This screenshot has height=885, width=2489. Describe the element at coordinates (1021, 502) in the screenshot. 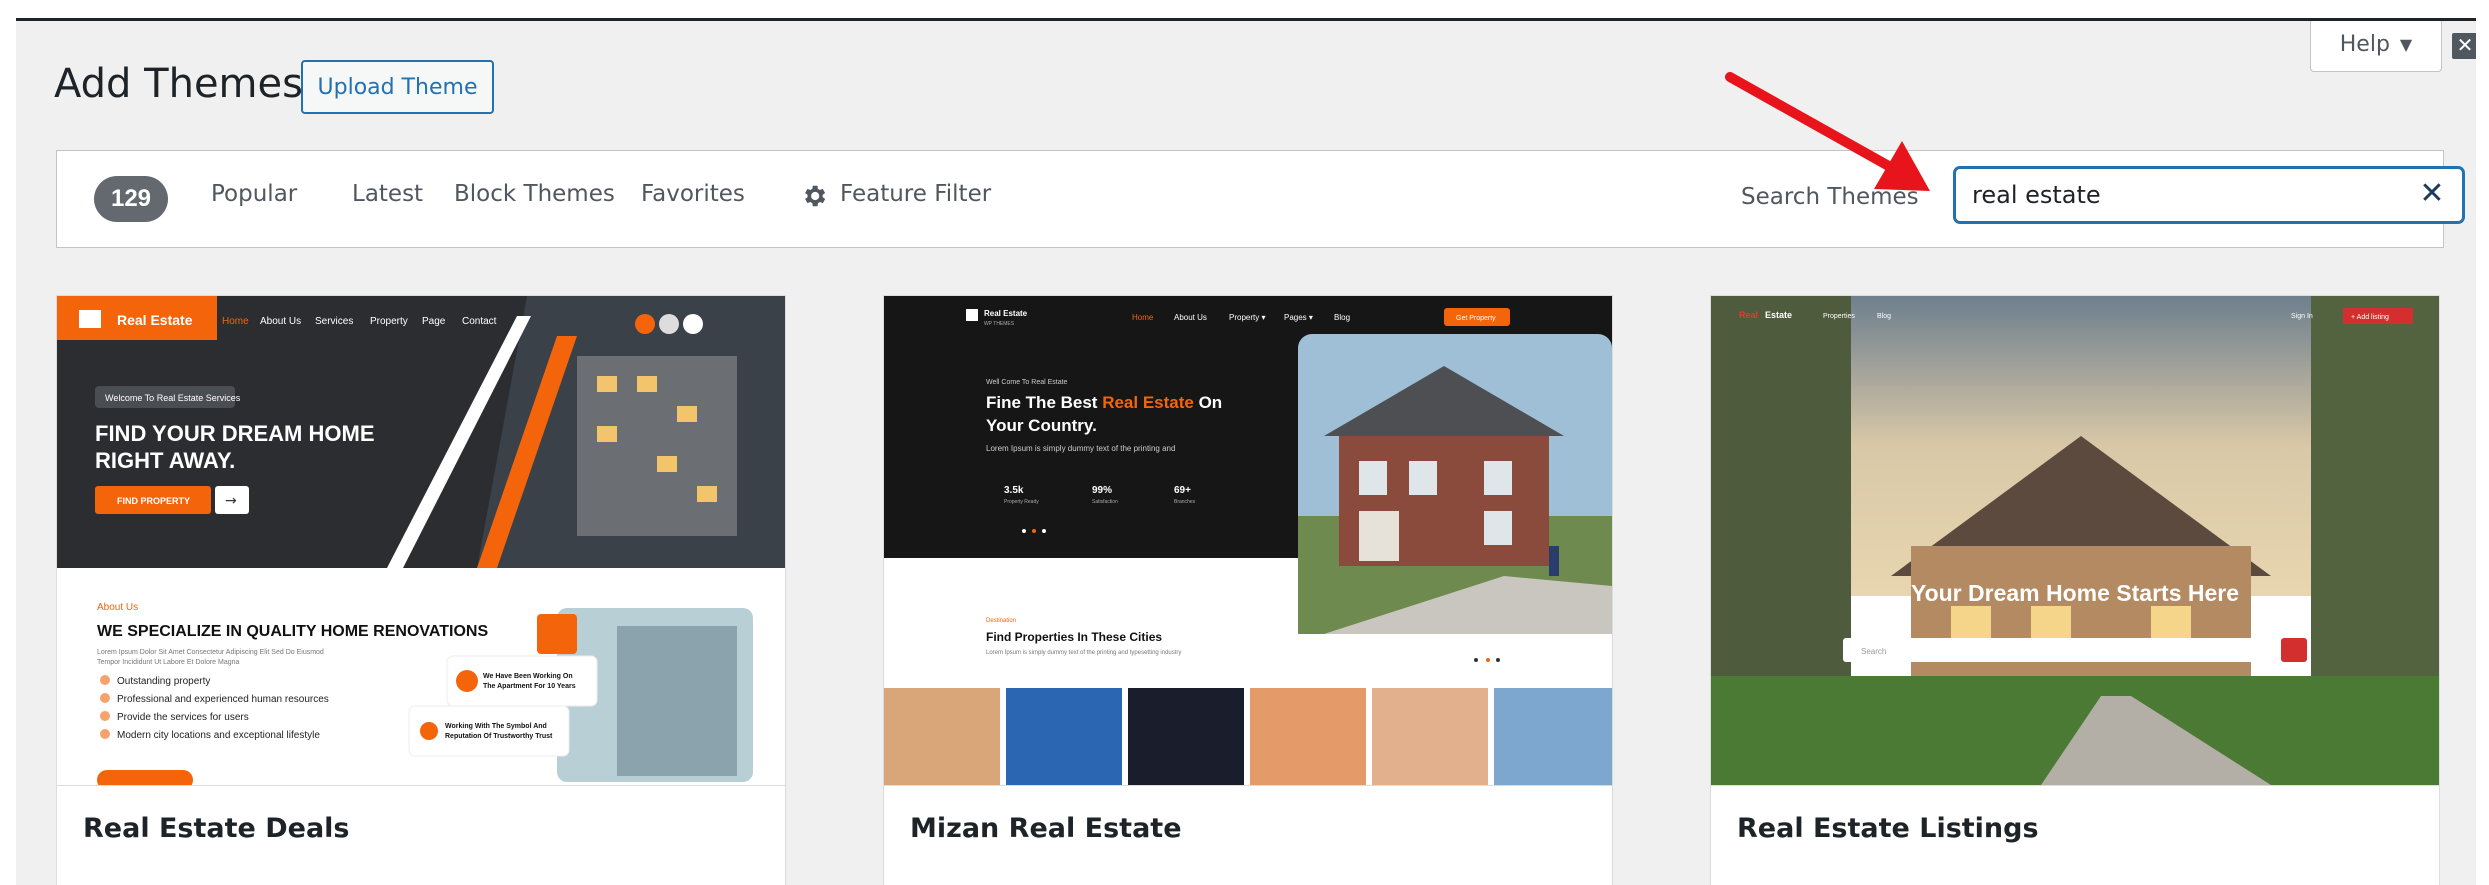

I see `preview-stat-label: Property Ready` at that location.